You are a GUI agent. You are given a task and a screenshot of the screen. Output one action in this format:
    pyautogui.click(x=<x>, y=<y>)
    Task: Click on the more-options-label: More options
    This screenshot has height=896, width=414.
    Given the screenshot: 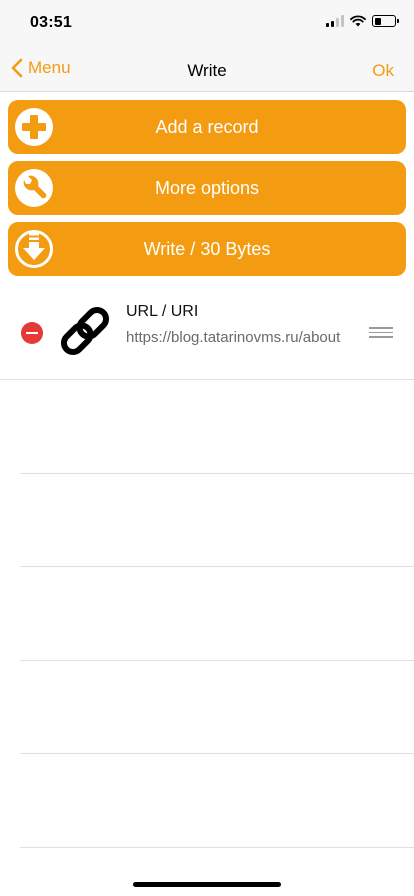 What is the action you would take?
    pyautogui.click(x=207, y=187)
    